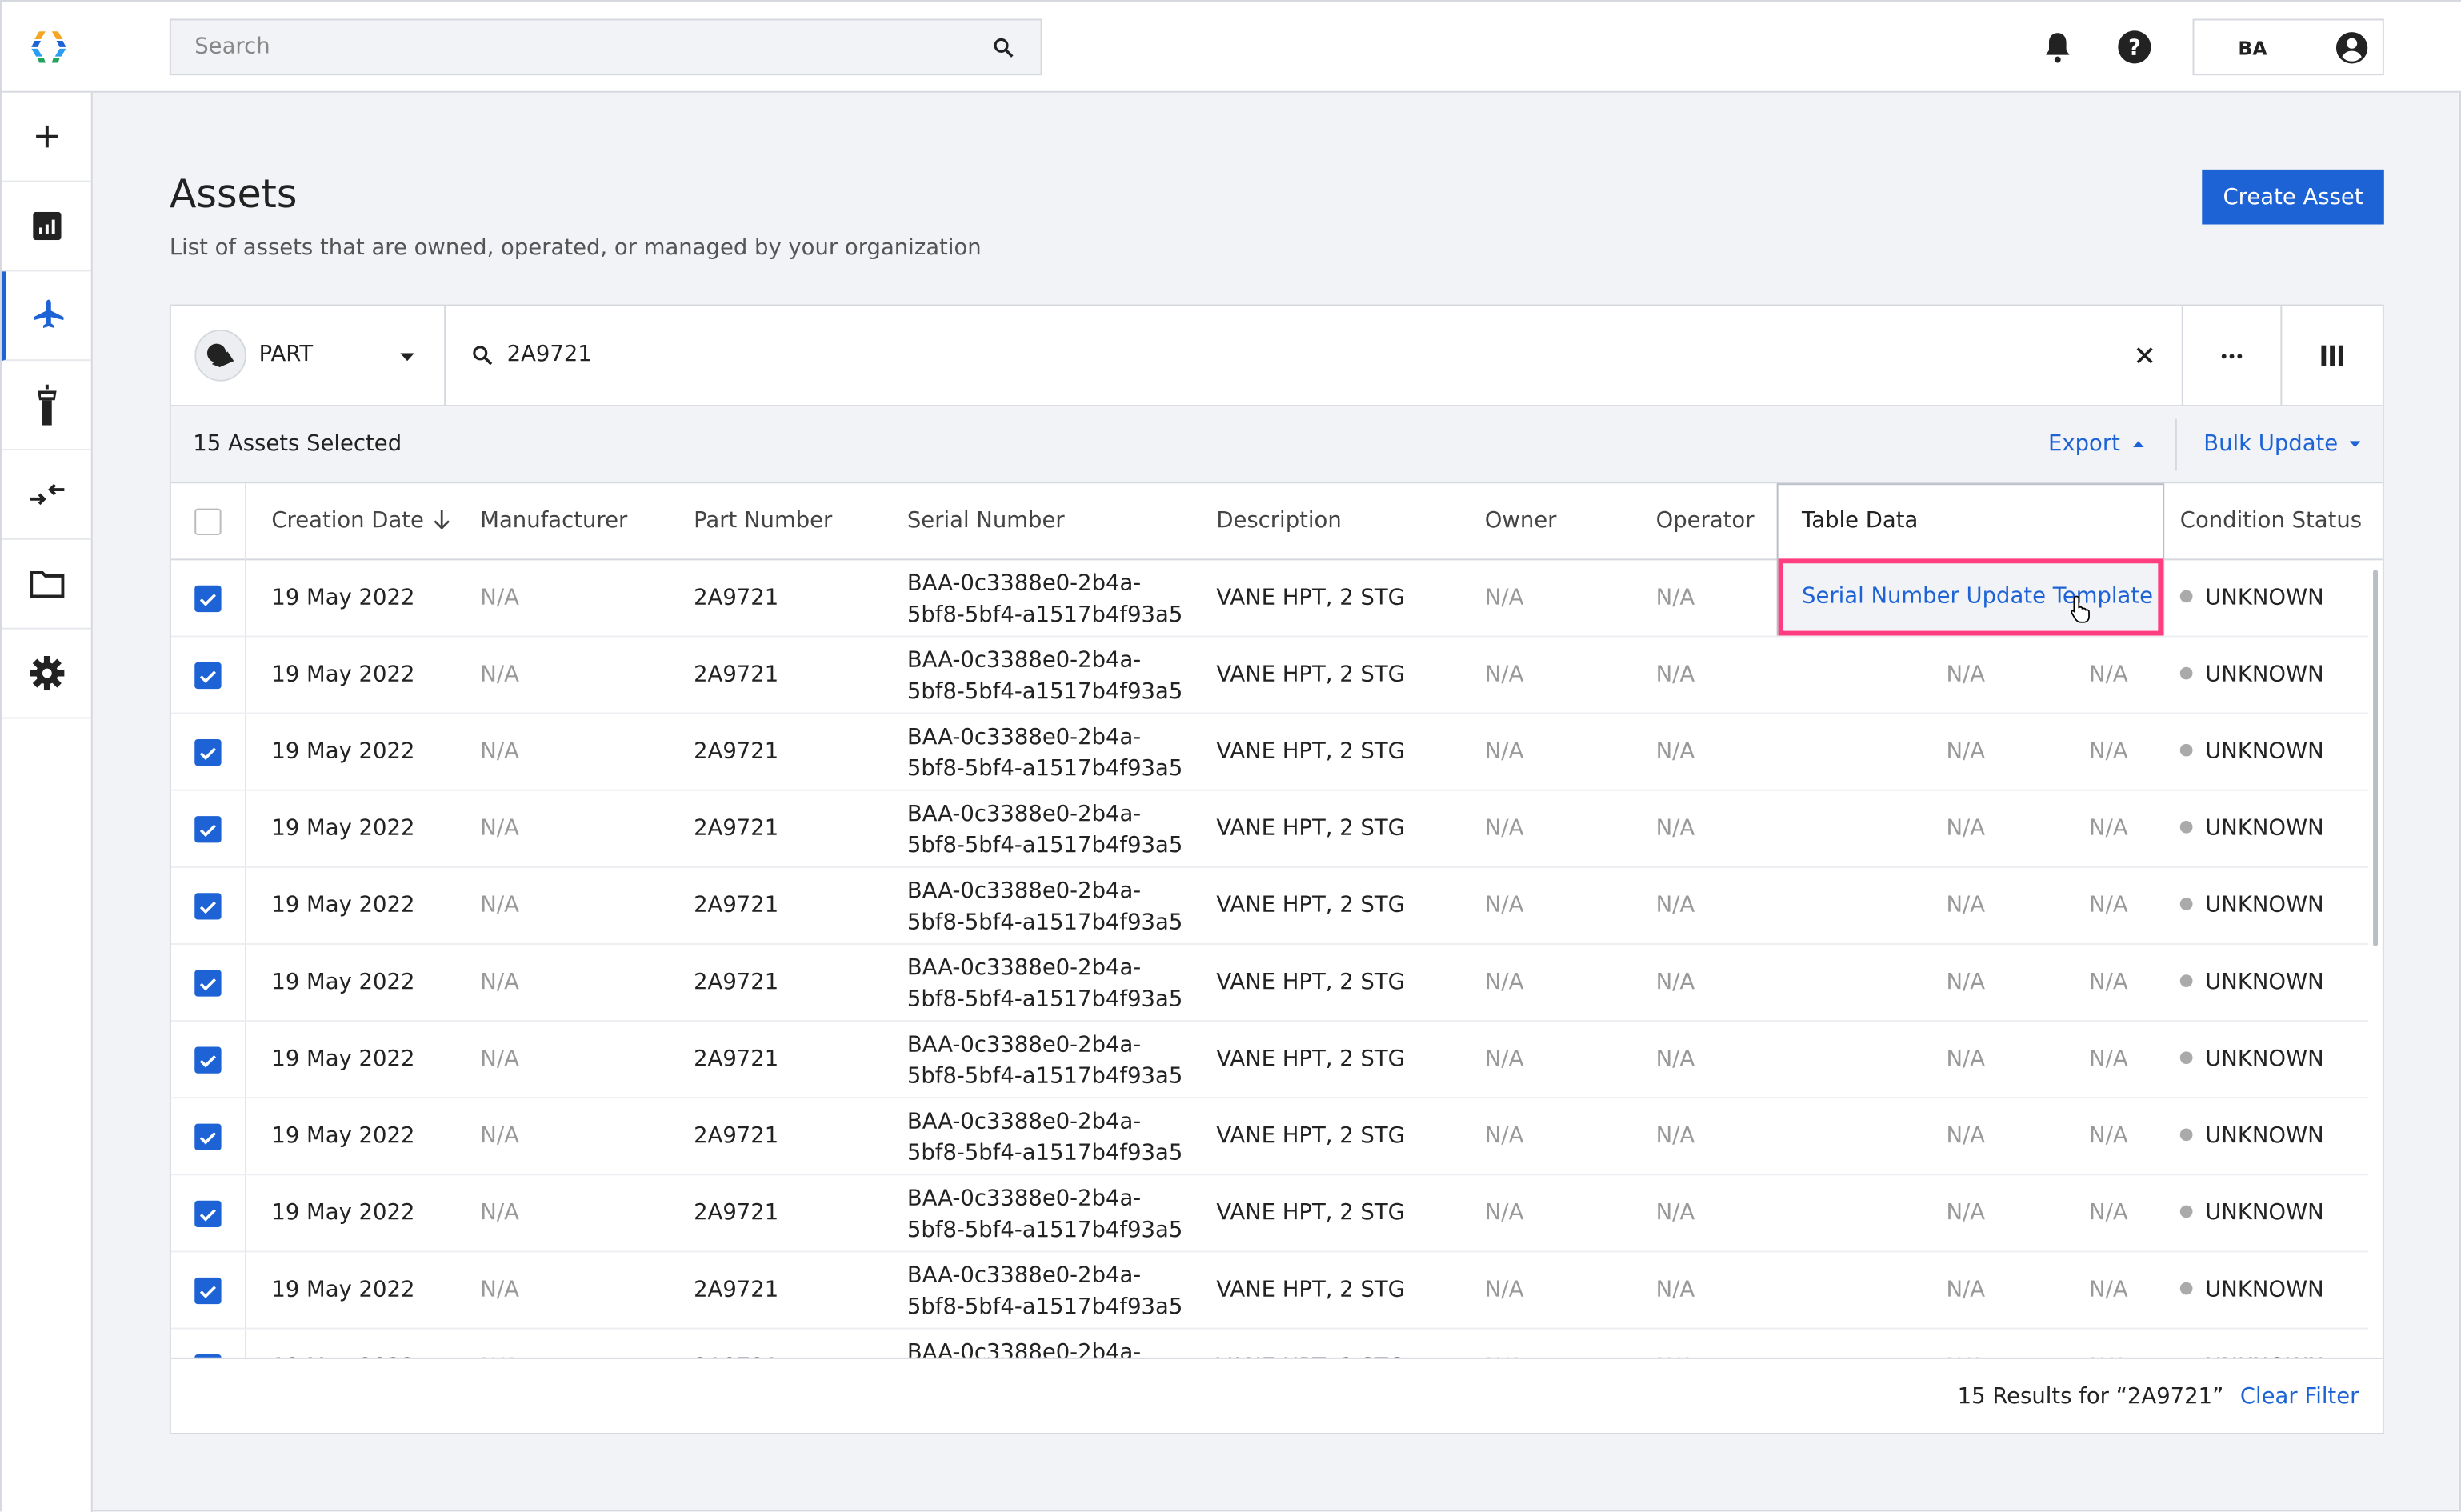  I want to click on bulk-update-label: Bulk Update, so click(2271, 444).